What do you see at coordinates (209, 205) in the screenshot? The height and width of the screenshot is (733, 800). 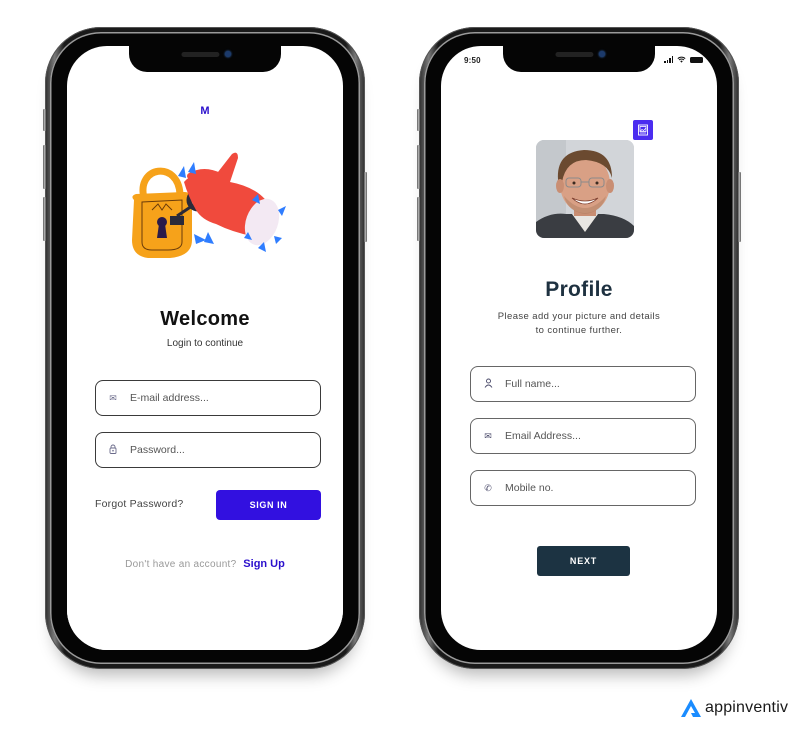 I see `padlock-key-hand-illustration` at bounding box center [209, 205].